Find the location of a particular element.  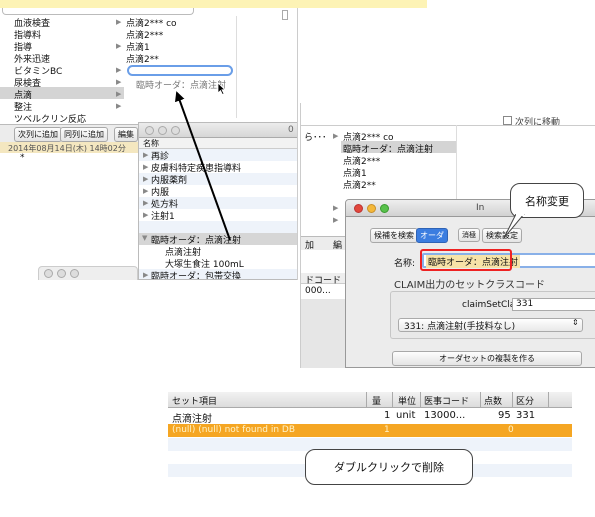

move-next-label: 次列に移動 is located at coordinates (538, 123).